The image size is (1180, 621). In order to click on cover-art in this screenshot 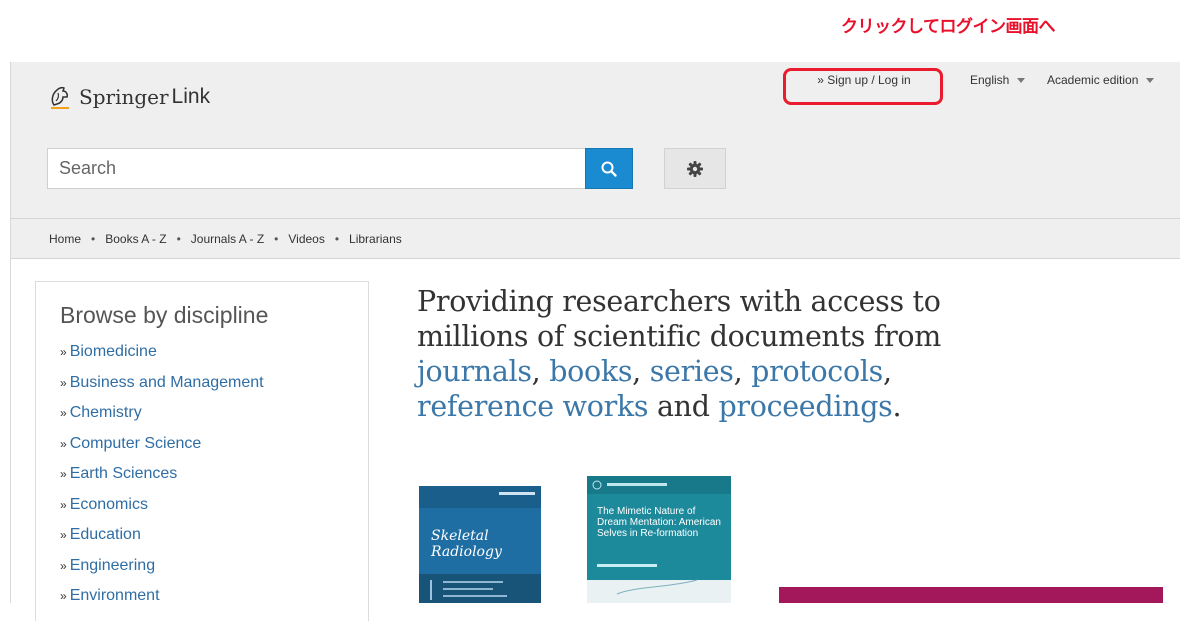, I will do `click(659, 539)`.